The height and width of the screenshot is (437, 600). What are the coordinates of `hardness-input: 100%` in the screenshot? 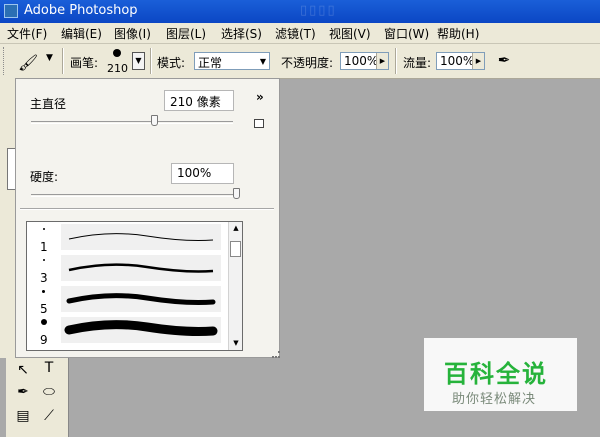 It's located at (202, 173).